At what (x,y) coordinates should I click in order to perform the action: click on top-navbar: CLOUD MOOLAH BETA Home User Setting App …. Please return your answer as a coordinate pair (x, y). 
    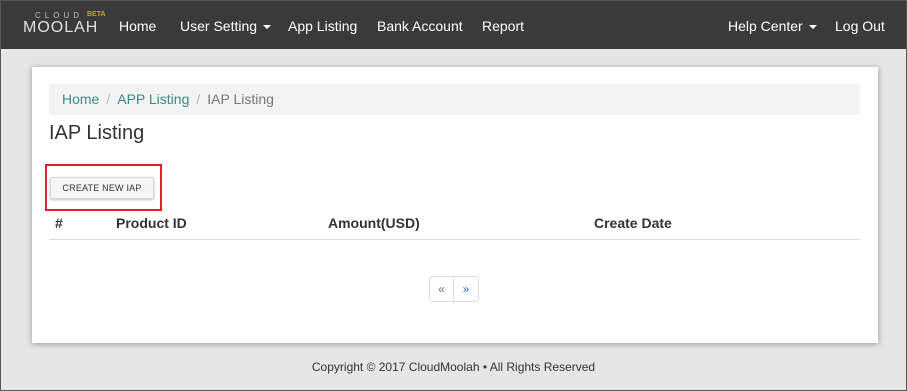
    Looking at the image, I should click on (453, 25).